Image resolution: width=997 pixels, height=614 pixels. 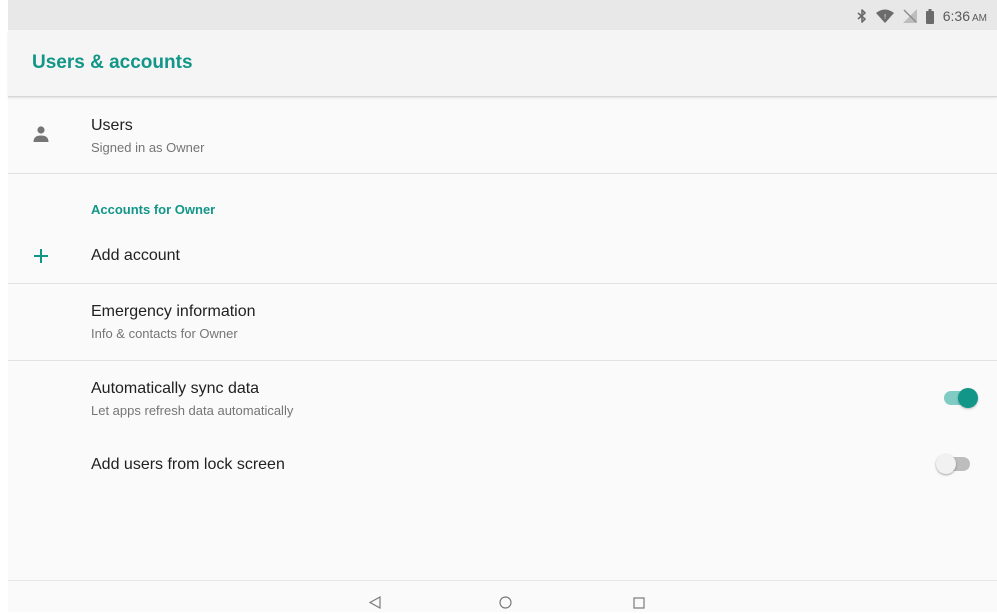 What do you see at coordinates (956, 16) in the screenshot?
I see `clock-time: 6:36` at bounding box center [956, 16].